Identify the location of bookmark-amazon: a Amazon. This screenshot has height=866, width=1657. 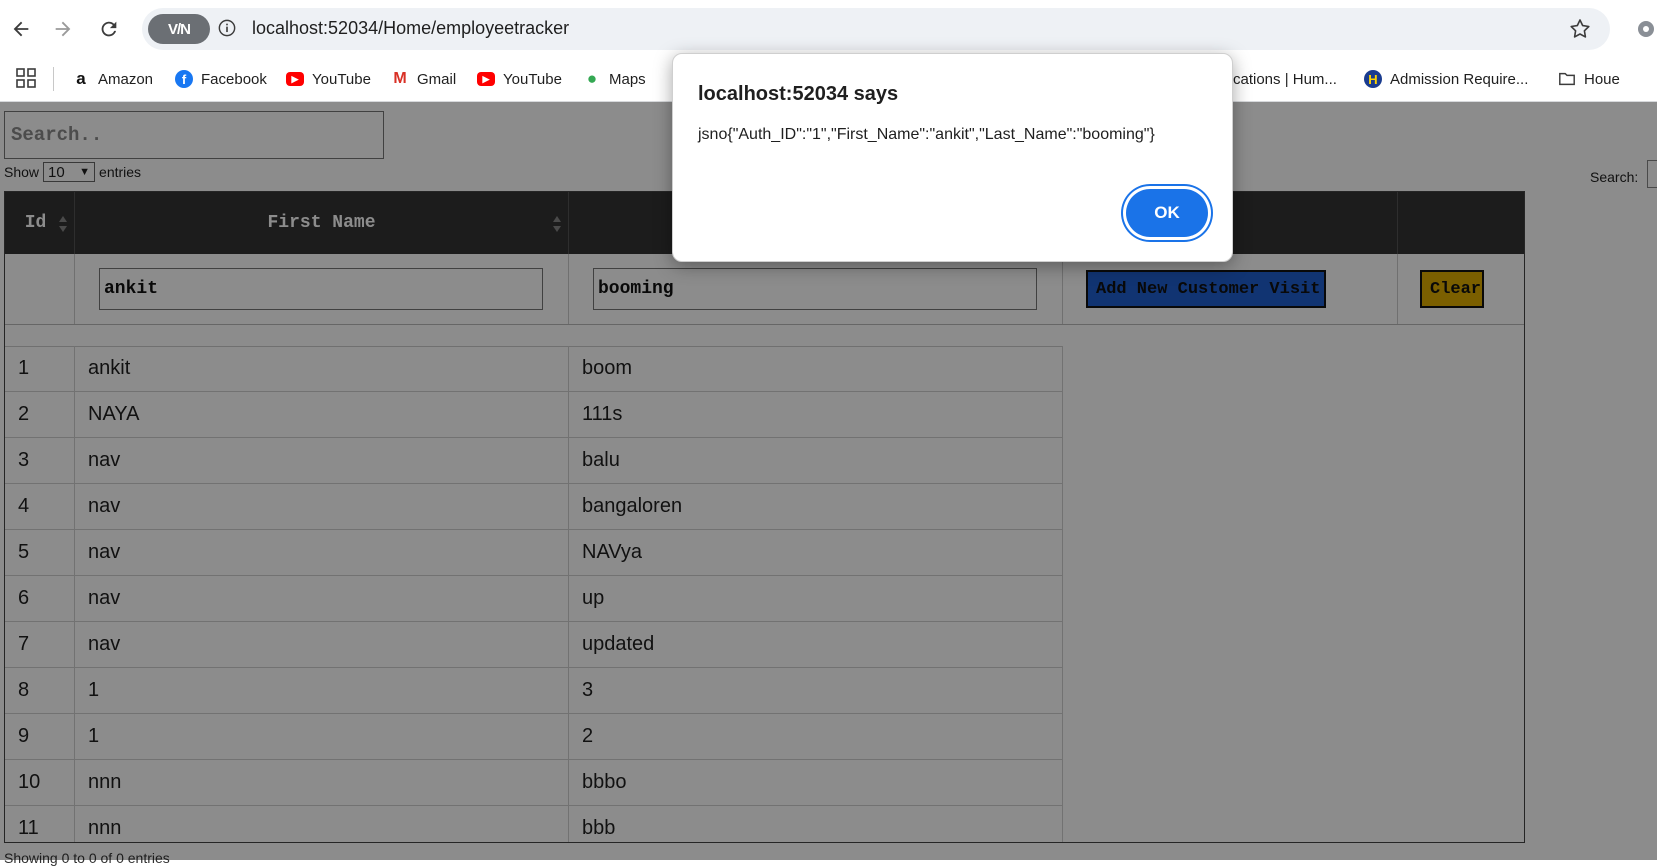
(112, 79).